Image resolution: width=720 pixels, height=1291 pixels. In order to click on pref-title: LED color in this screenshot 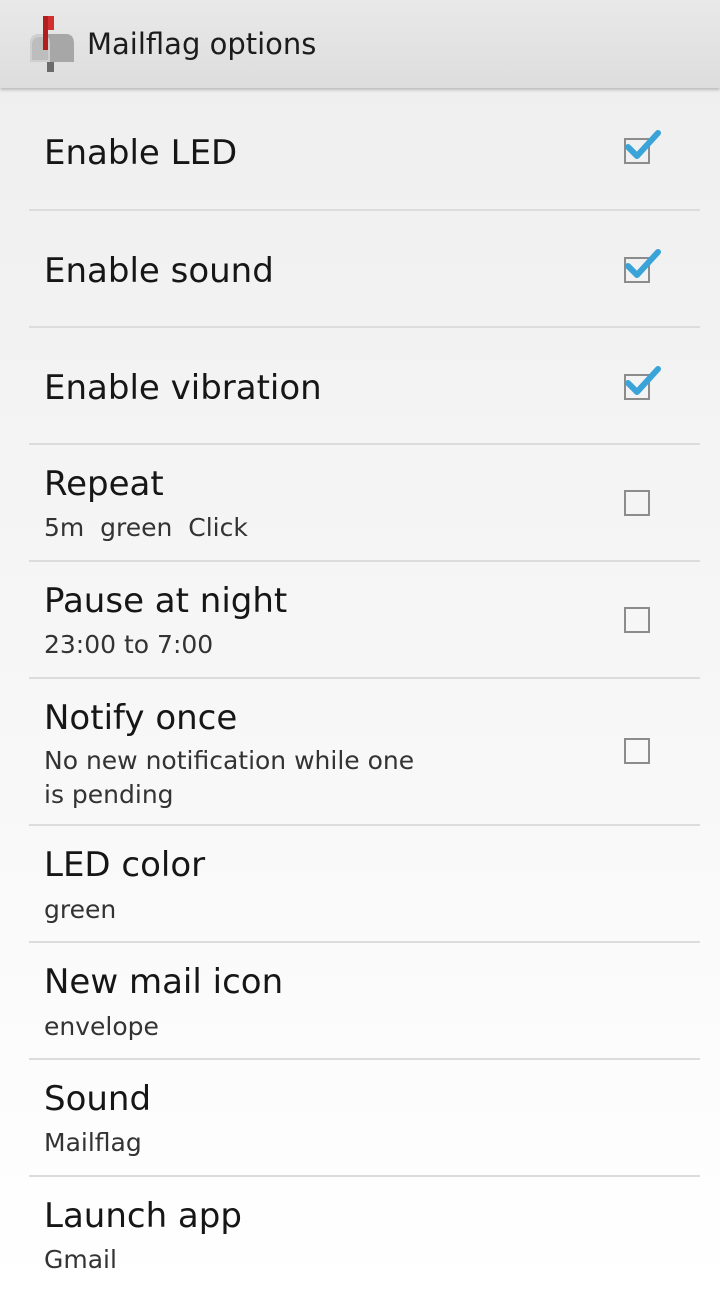, I will do `click(125, 865)`.